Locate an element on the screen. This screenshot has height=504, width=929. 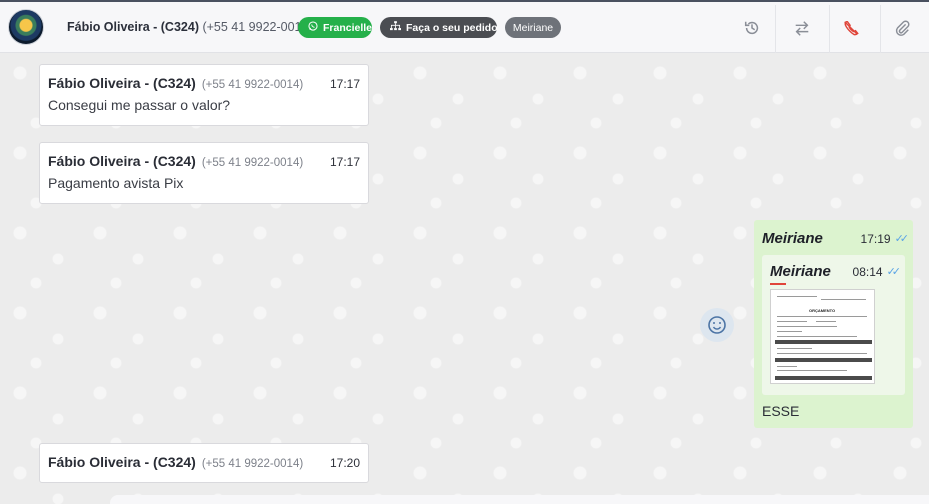
contact-phone: (+55 41 9922-0014) is located at coordinates (257, 27).